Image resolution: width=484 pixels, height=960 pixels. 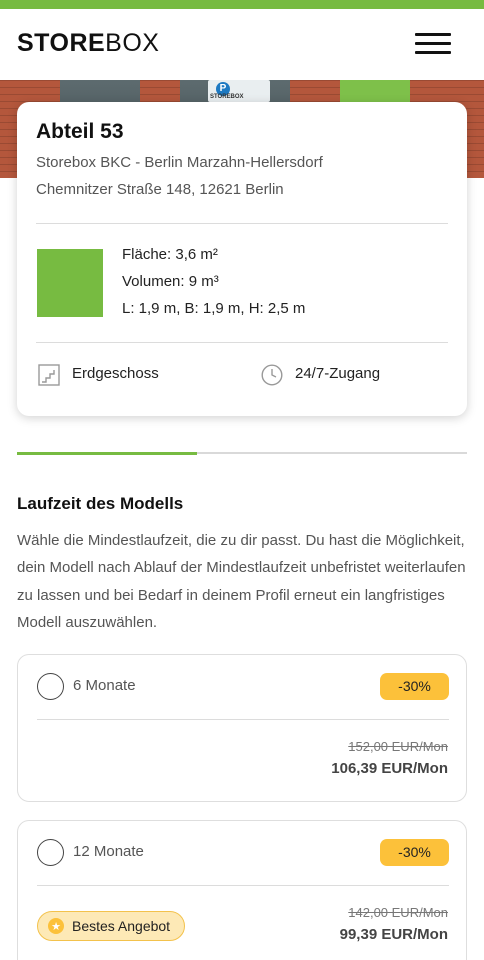 I want to click on star-icon: ★, so click(x=56, y=926).